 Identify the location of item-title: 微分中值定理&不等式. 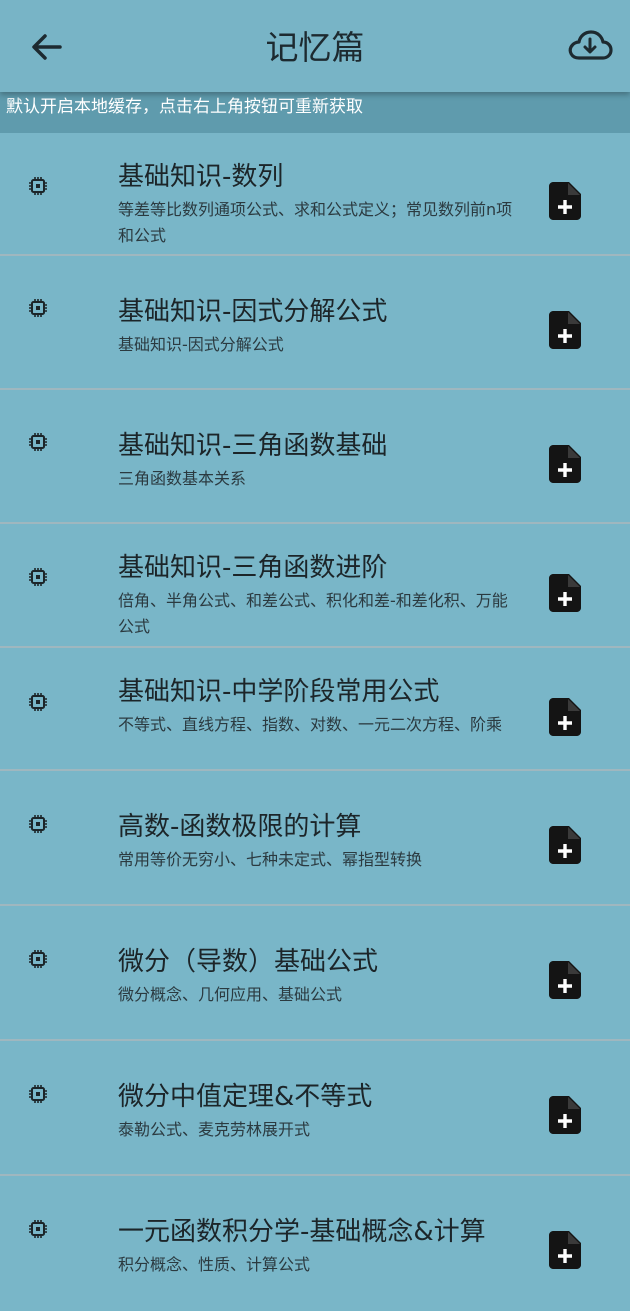
(245, 1097).